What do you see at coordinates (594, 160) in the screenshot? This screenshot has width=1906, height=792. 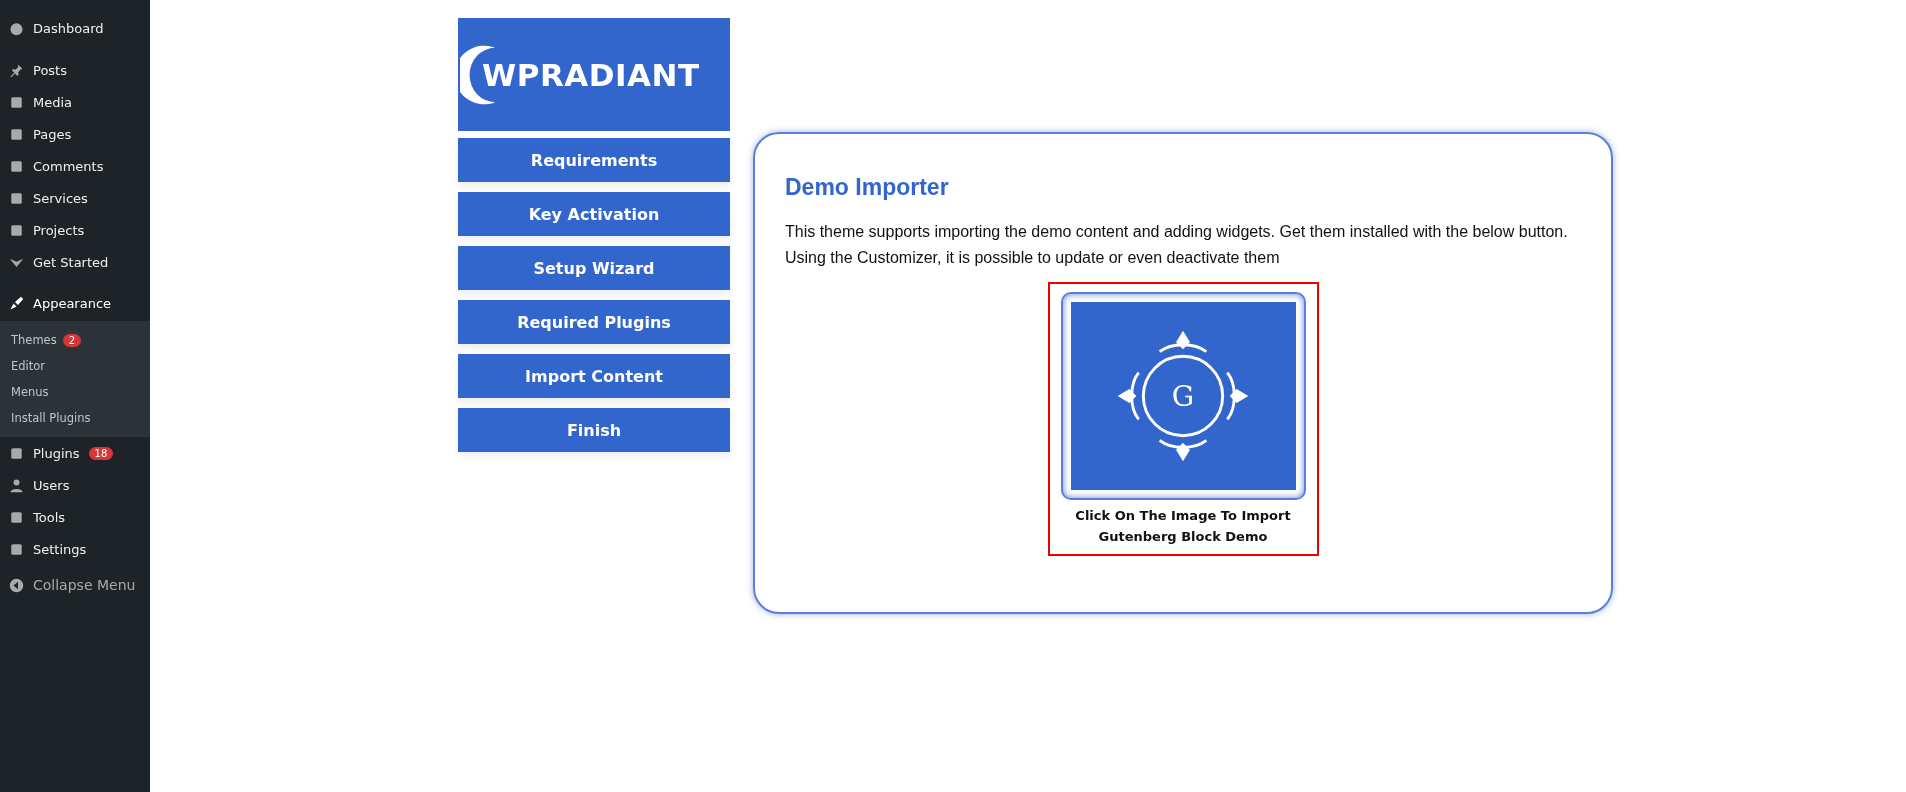 I see `step-button: Requirements` at bounding box center [594, 160].